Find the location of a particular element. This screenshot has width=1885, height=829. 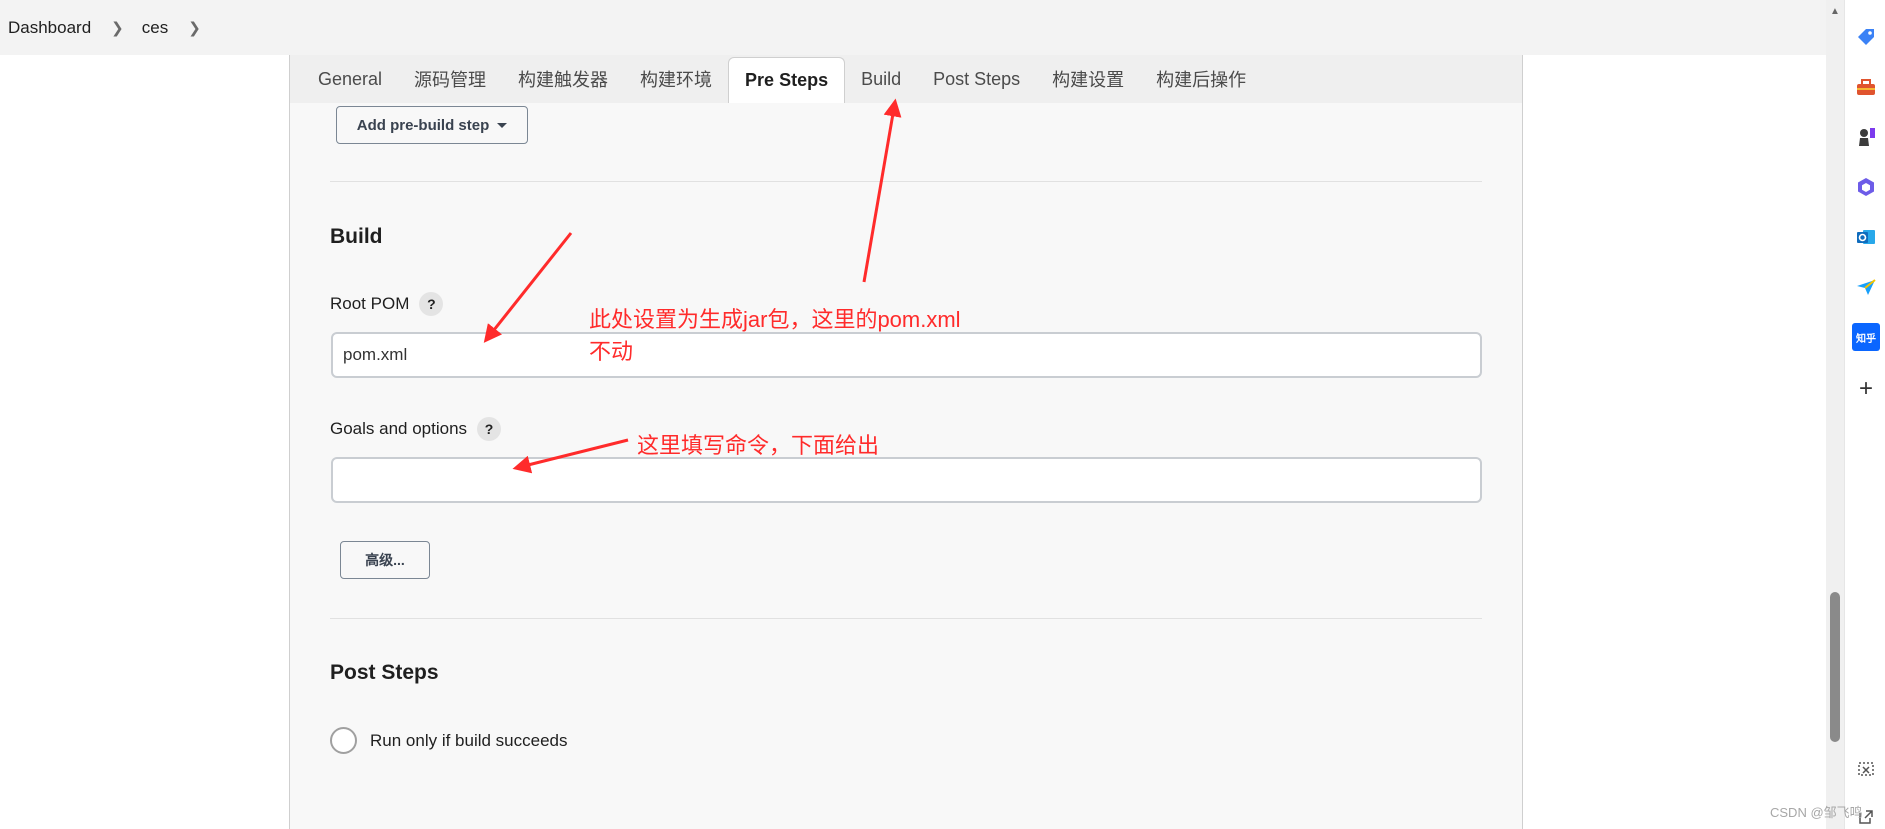

arrow-to-build-tab is located at coordinates (882, 190).